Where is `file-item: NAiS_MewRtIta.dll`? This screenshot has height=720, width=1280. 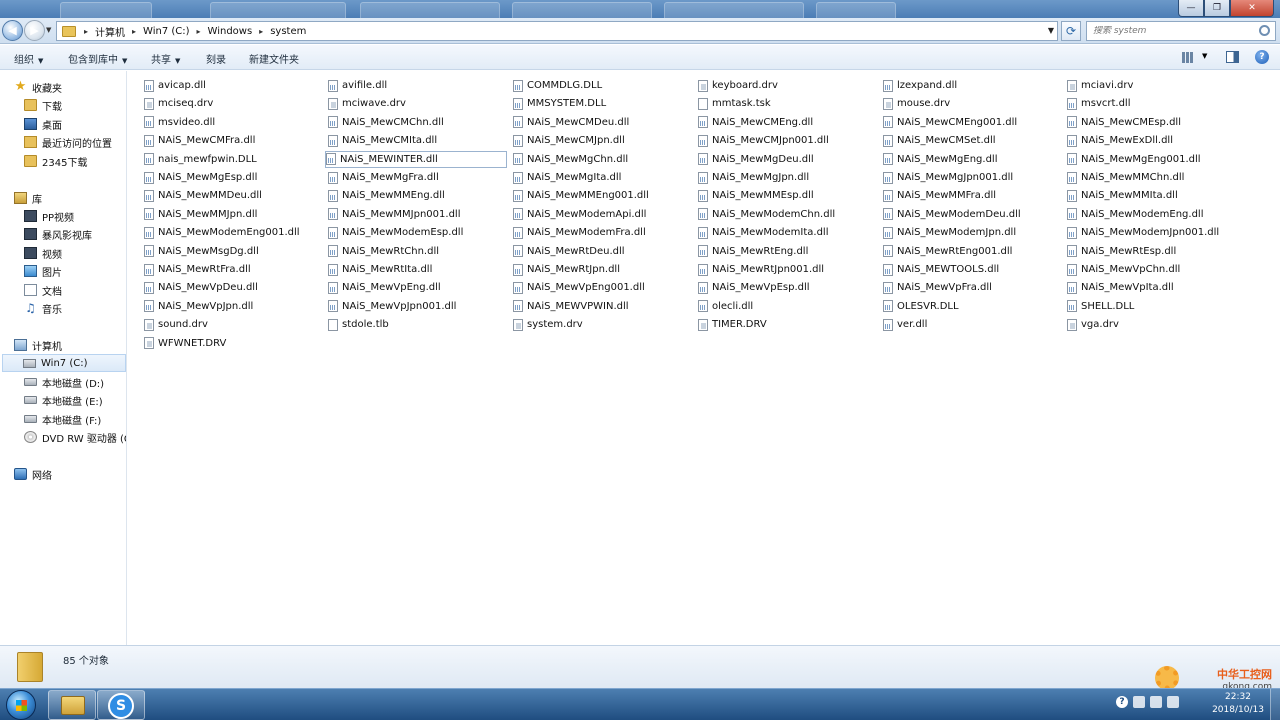 file-item: NAiS_MewRtIta.dll is located at coordinates (419, 269).